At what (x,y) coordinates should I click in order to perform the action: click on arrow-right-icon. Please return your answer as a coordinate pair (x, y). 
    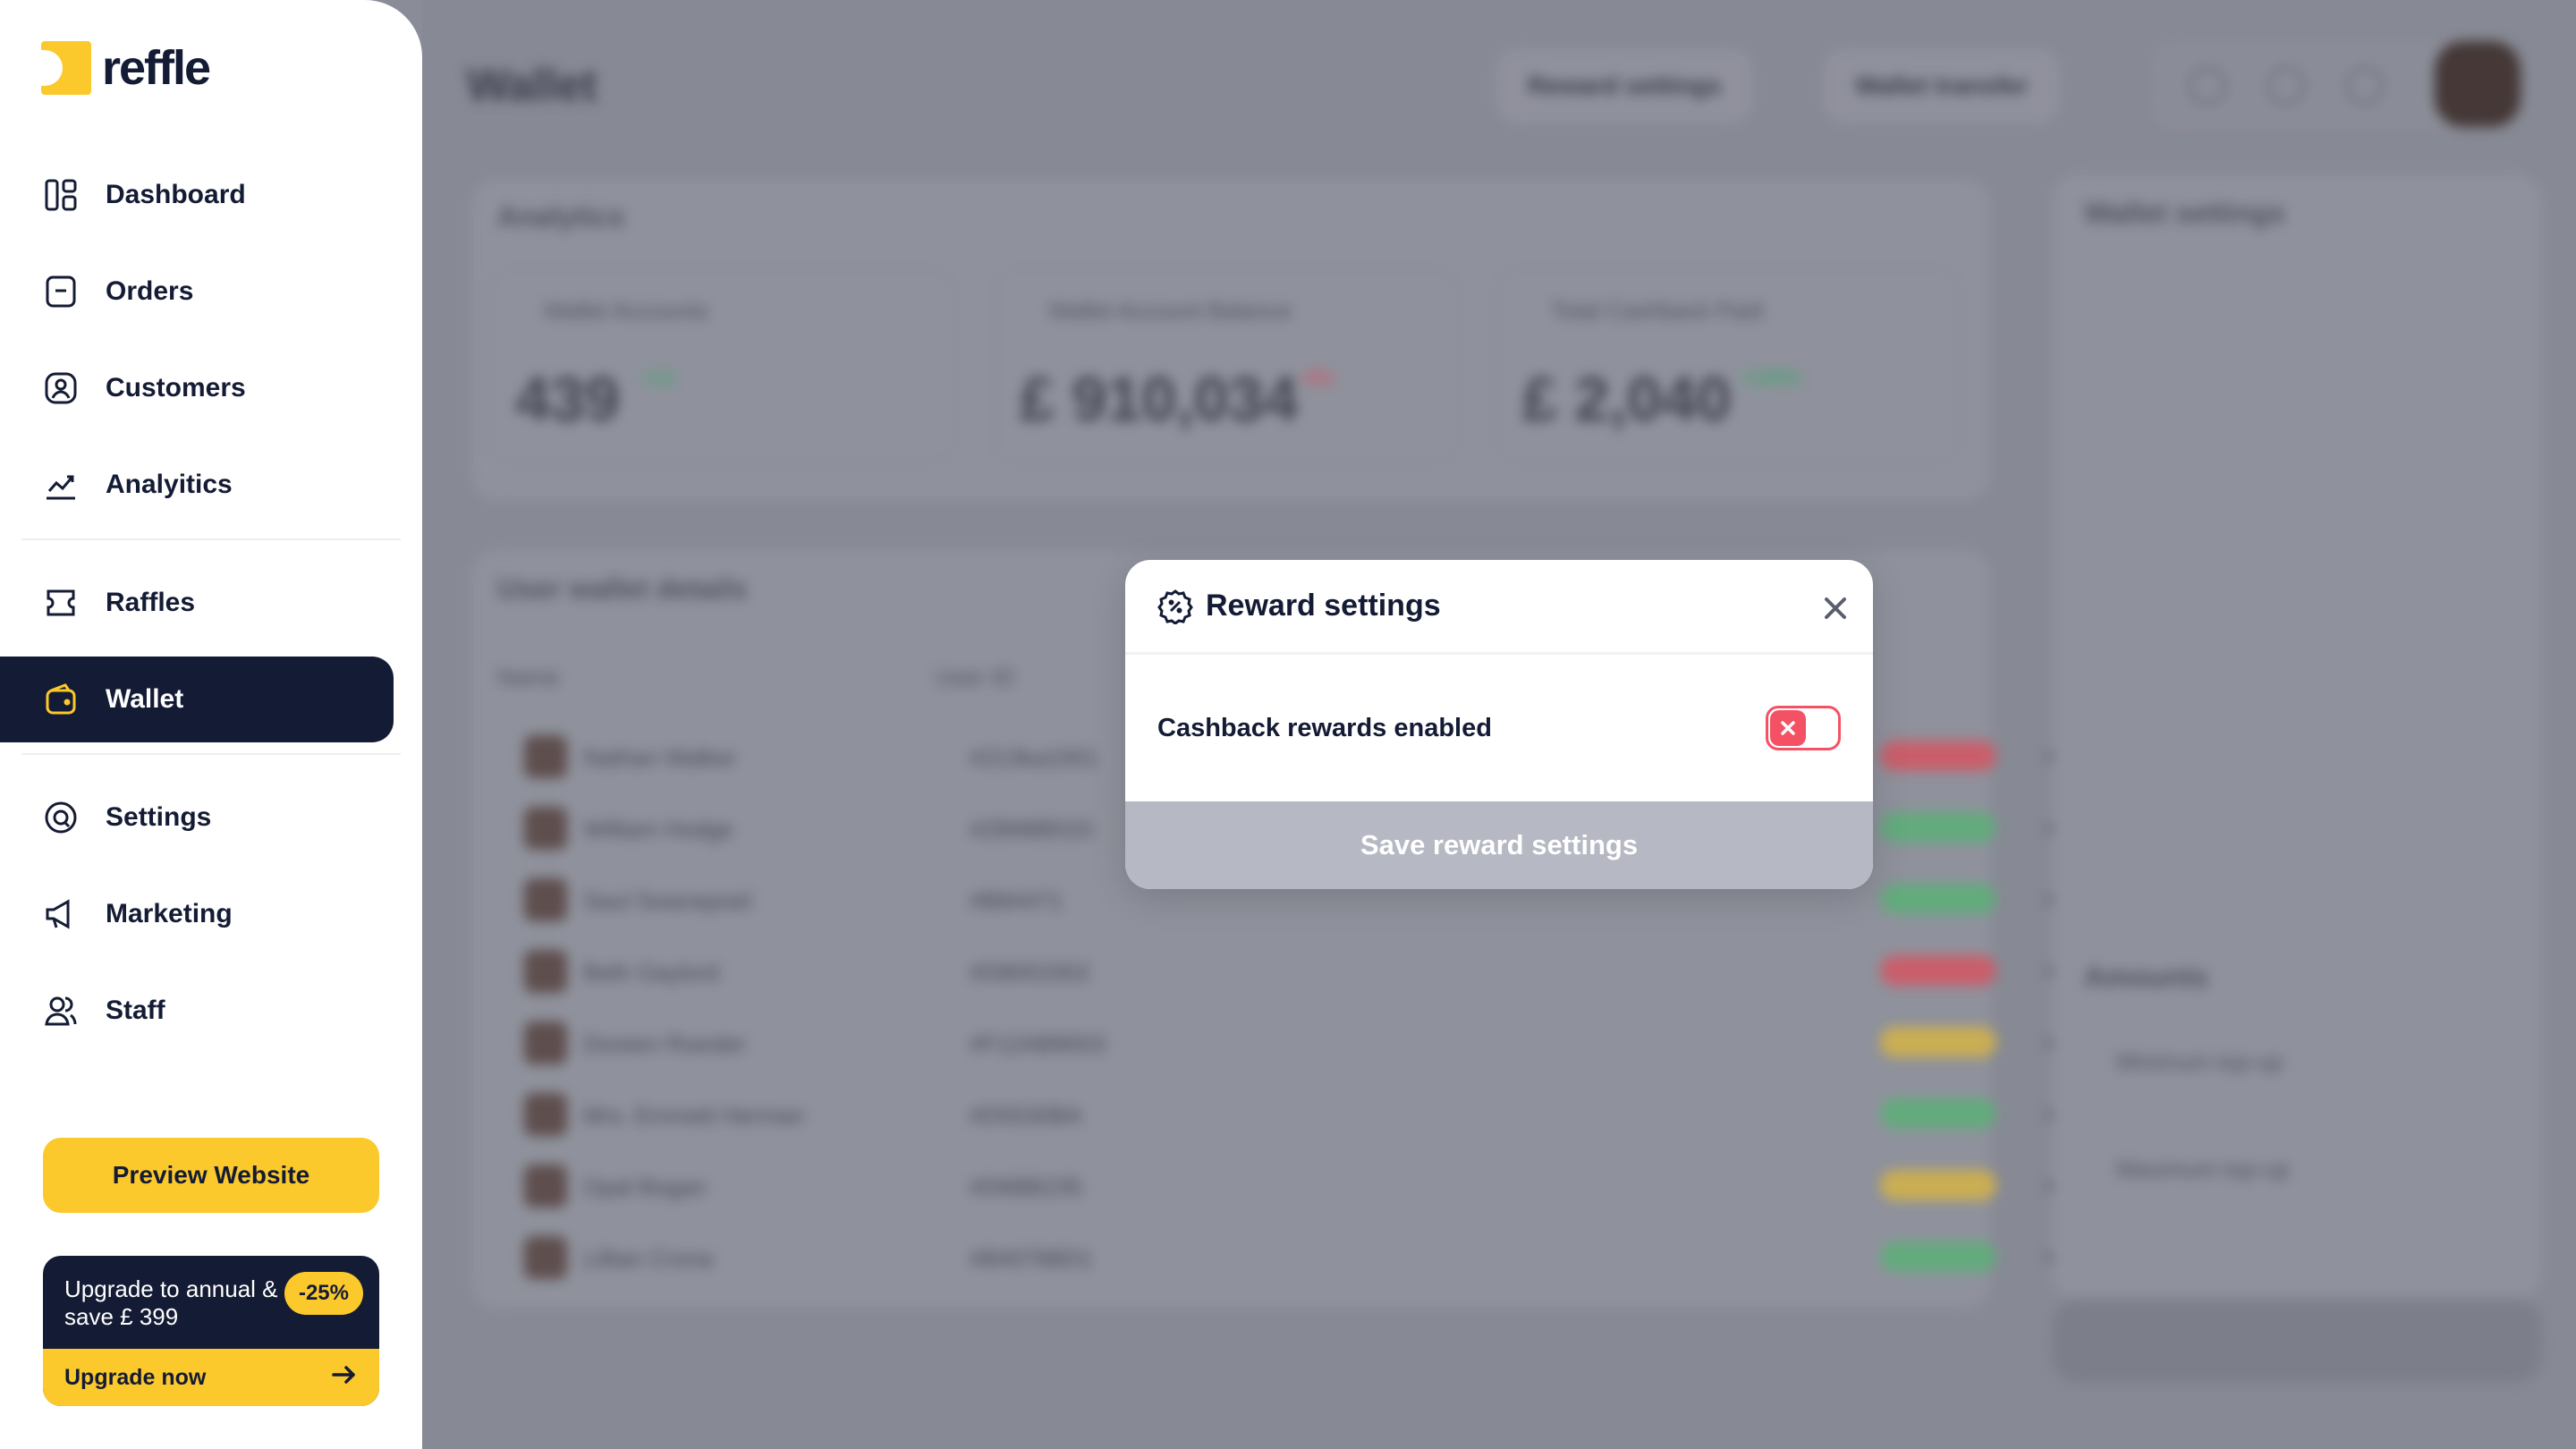
    Looking at the image, I should click on (344, 1378).